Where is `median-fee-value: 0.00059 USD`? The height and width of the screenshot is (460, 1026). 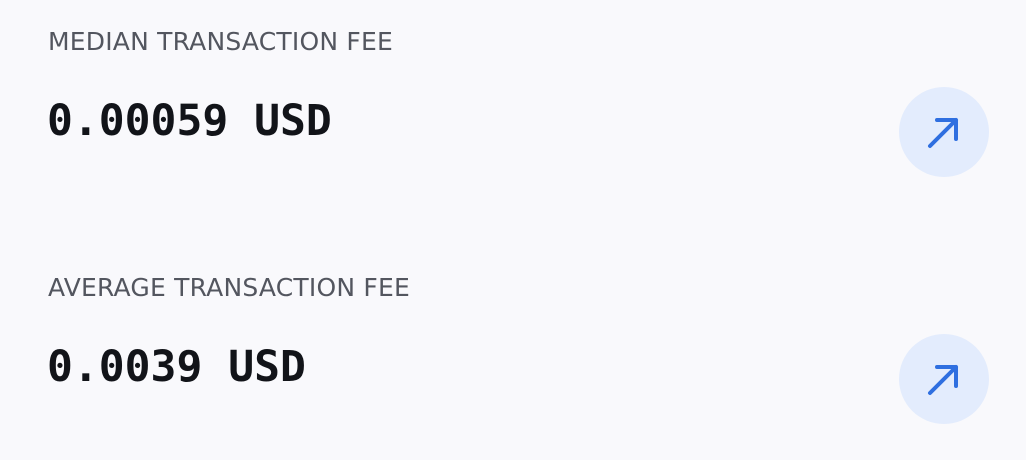 median-fee-value: 0.00059 USD is located at coordinates (189, 121).